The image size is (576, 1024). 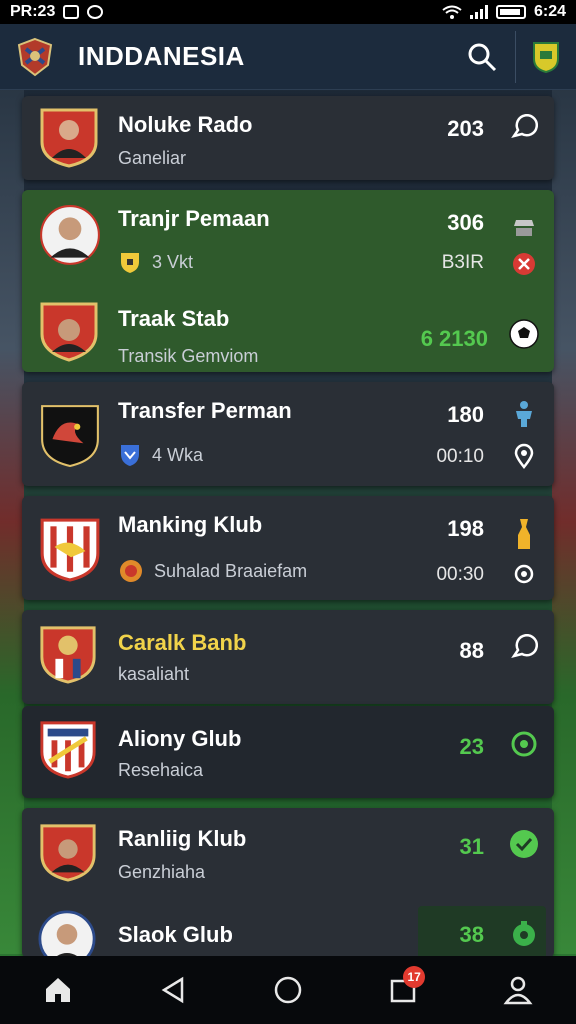 I want to click on club-subtitle: Suhalad Braaiefam, so click(x=212, y=571).